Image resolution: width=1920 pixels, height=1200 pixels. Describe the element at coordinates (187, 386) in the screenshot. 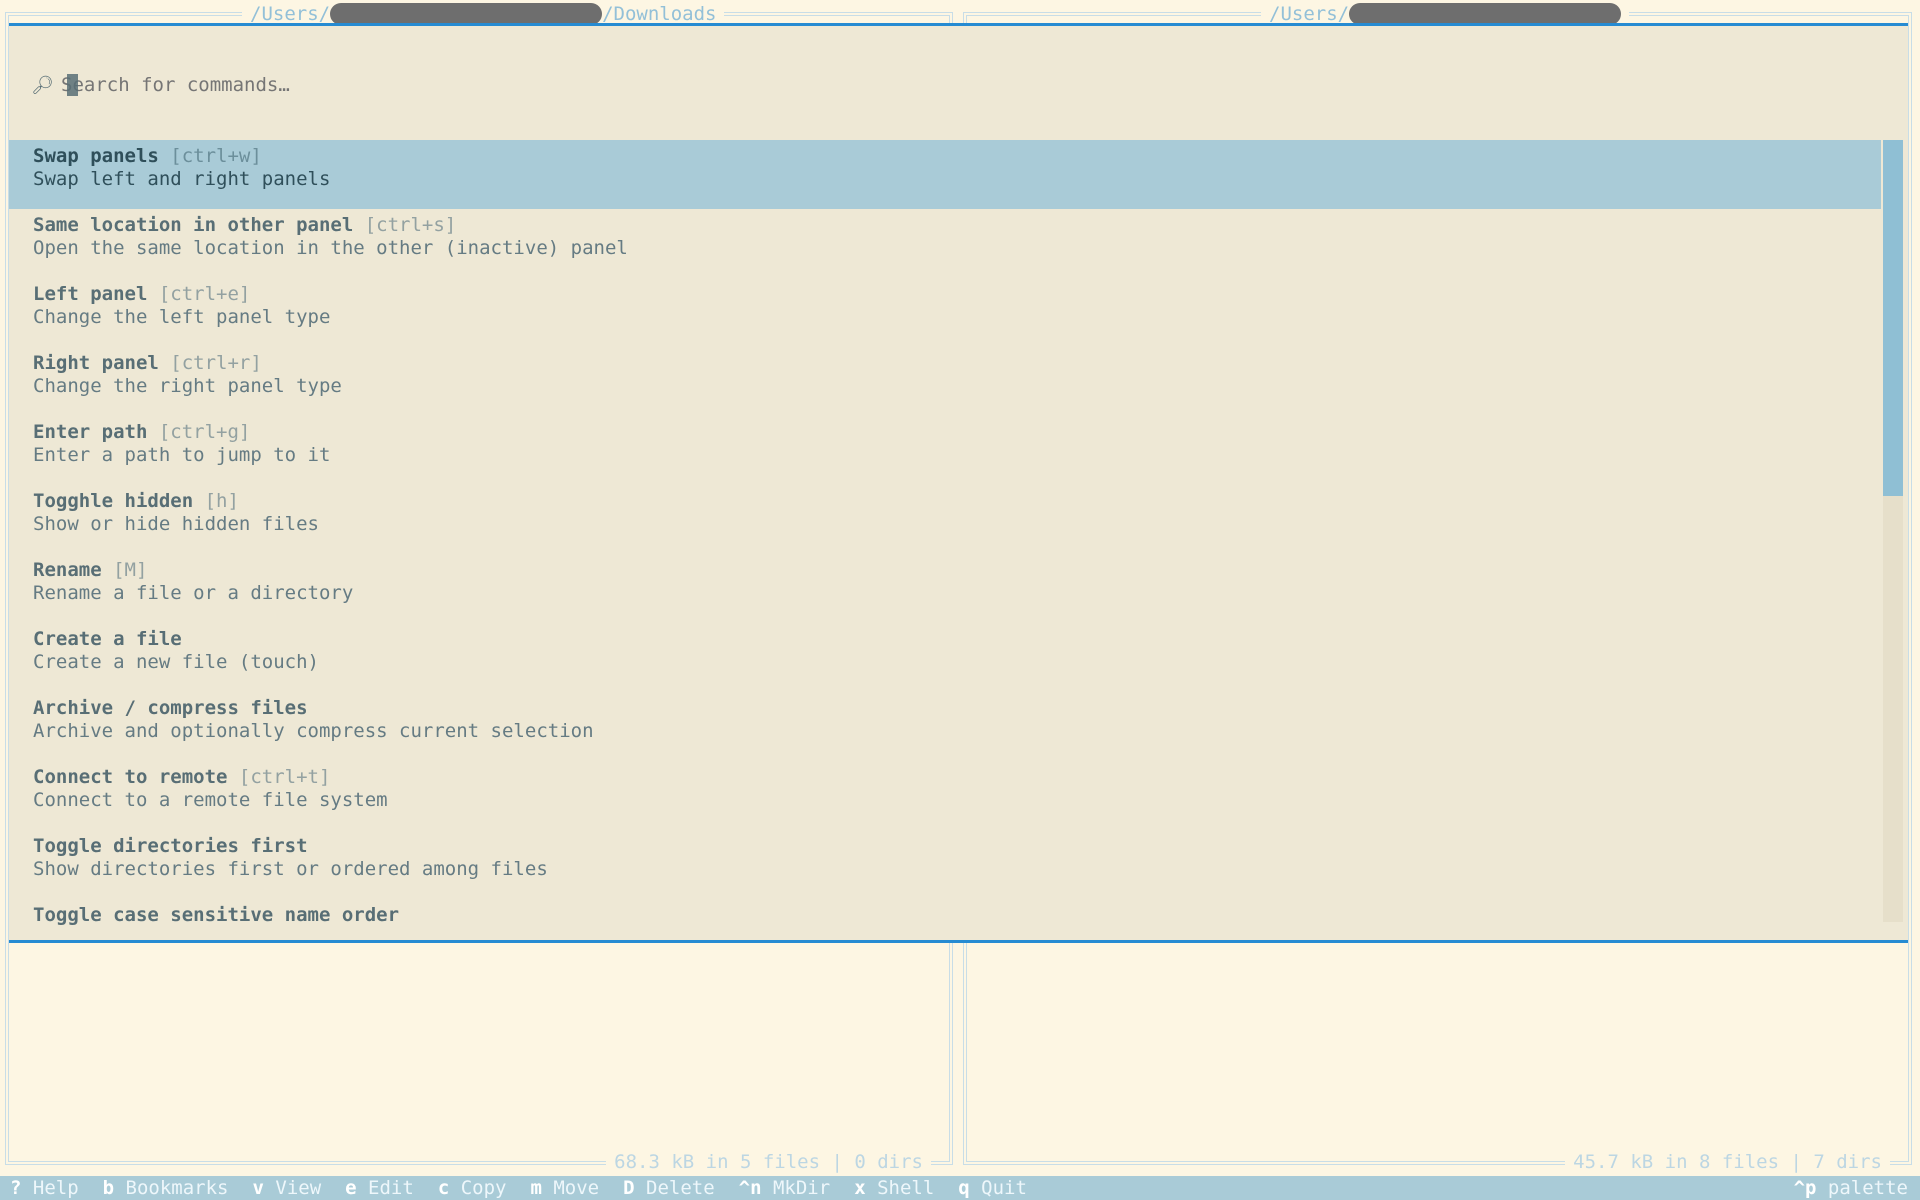

I see `command-description: Change the right panel type` at that location.